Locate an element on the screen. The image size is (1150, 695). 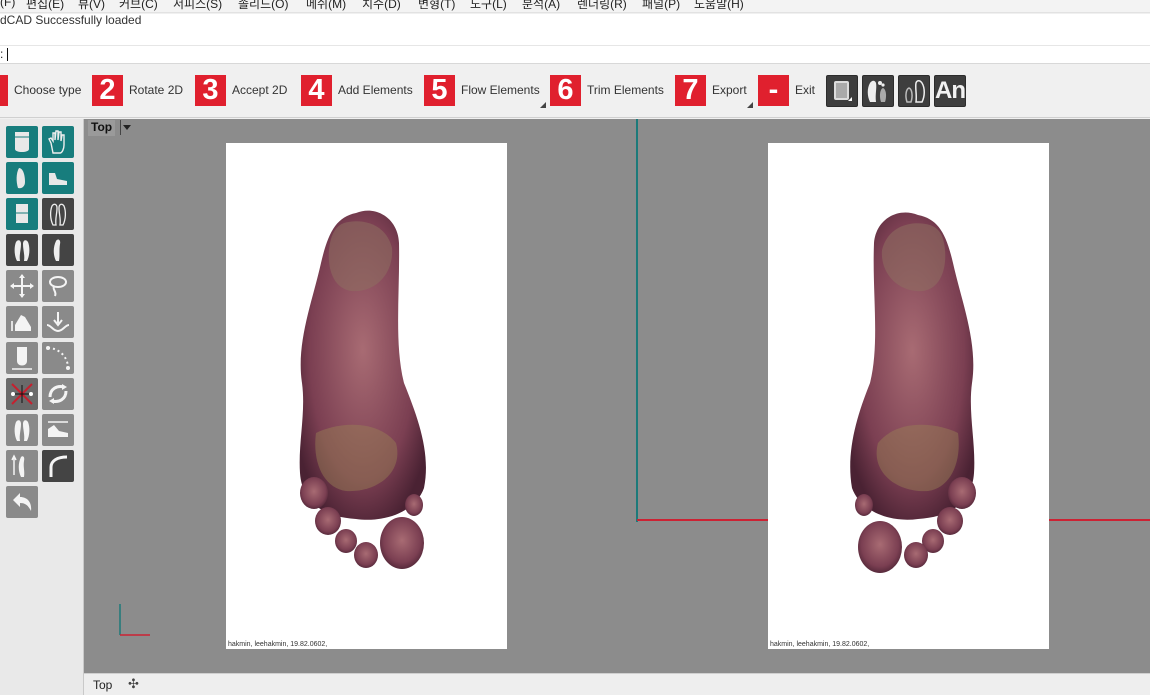
menu-tools: 도구(L) is located at coordinates (488, 6).